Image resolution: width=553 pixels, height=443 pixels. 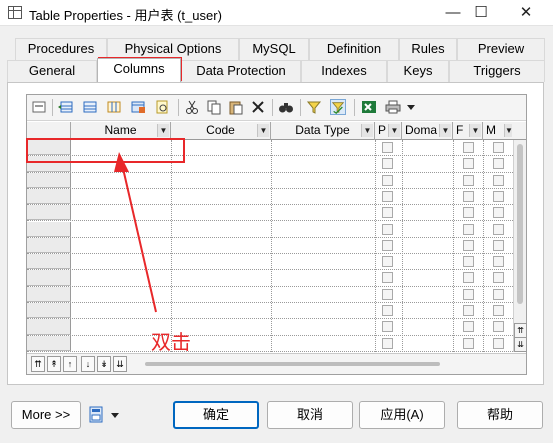 I want to click on move-page-up-button: ↟, so click(x=54, y=364).